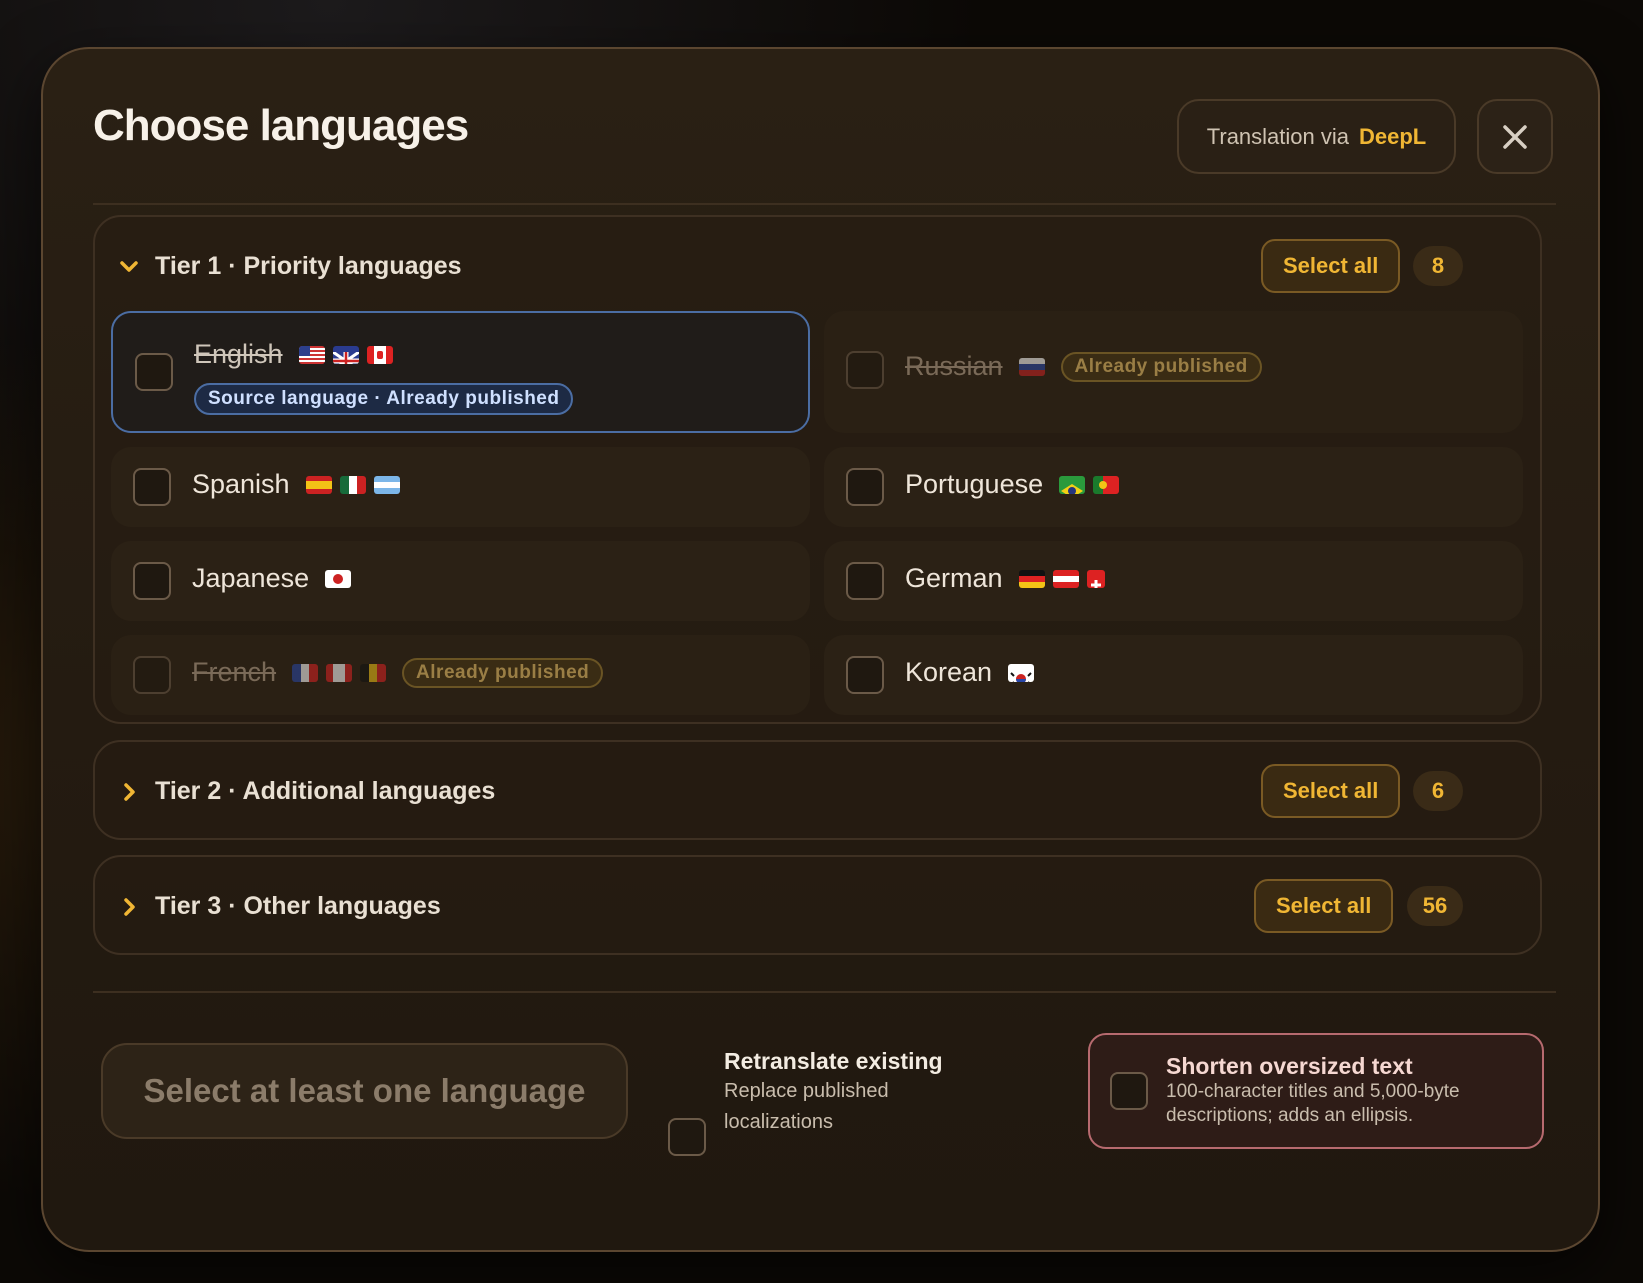 The width and height of the screenshot is (1643, 1283). I want to click on flag-mx-icon, so click(352, 484).